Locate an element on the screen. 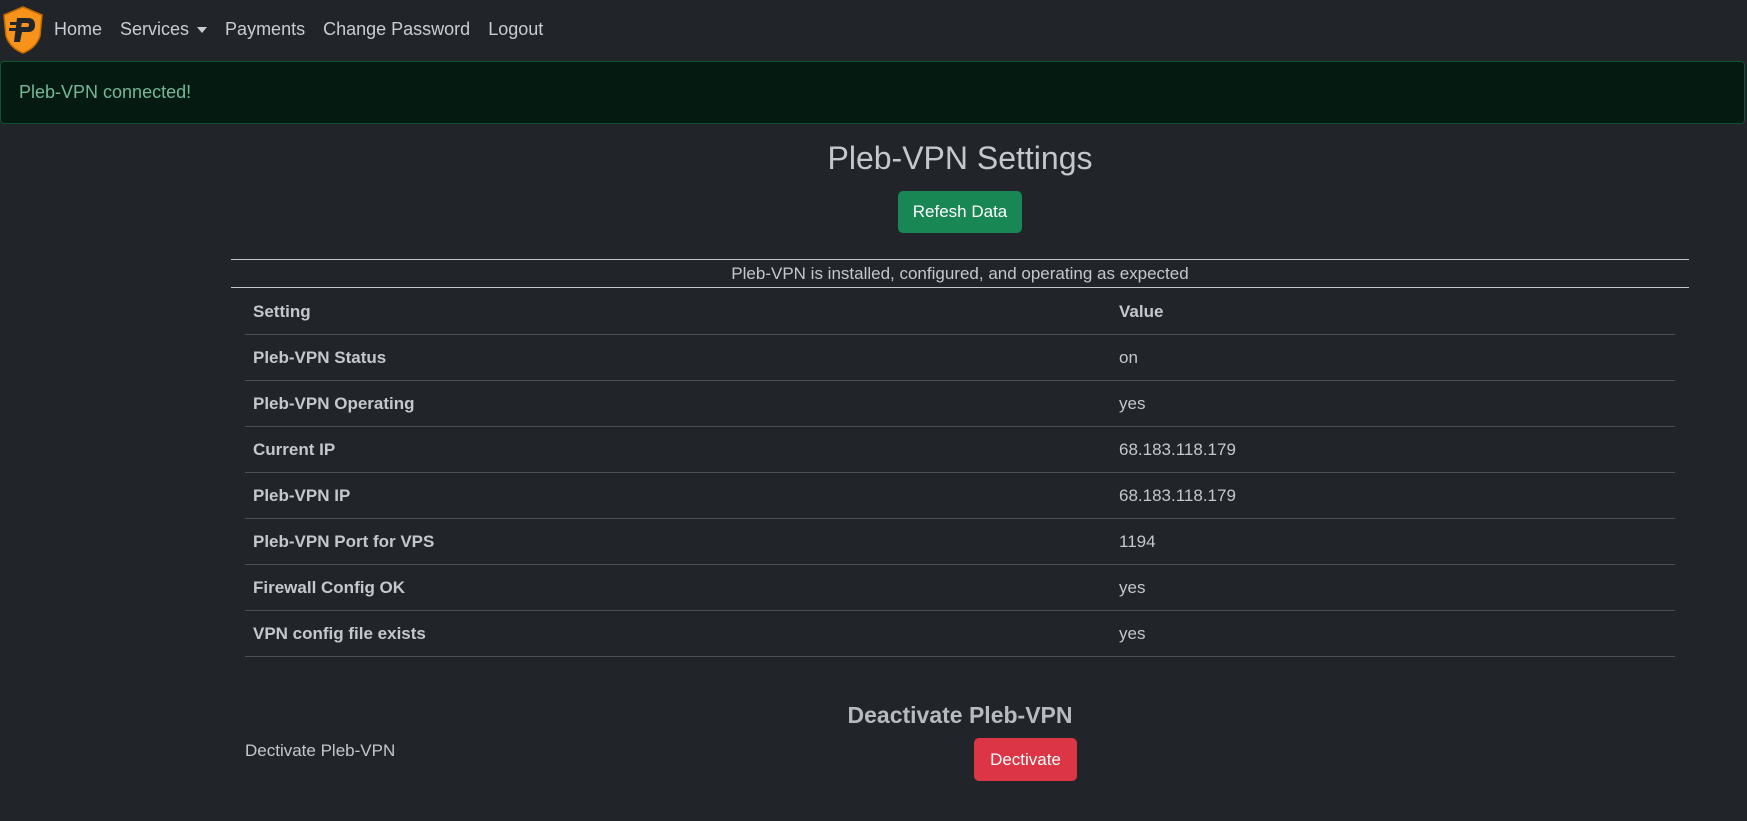  nav-logout-link: Logout is located at coordinates (515, 29).